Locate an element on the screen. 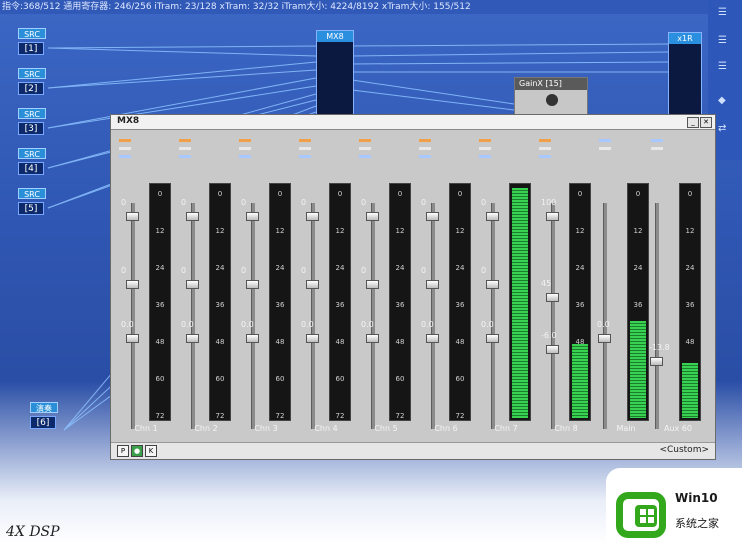  channel-name: Chn 3 is located at coordinates (266, 428).